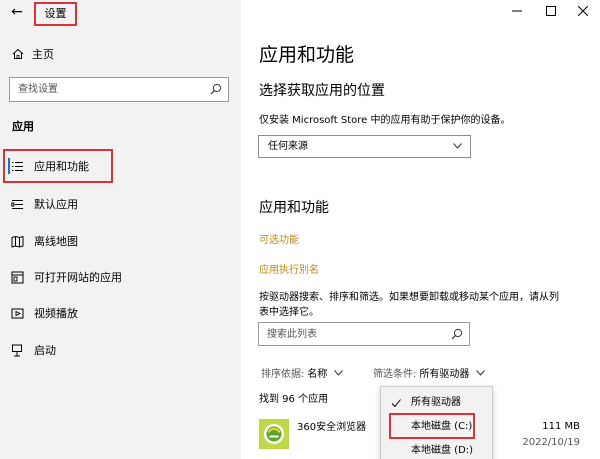  What do you see at coordinates (120, 313) in the screenshot?
I see `sidebar-item-video-playback: 视频播放` at bounding box center [120, 313].